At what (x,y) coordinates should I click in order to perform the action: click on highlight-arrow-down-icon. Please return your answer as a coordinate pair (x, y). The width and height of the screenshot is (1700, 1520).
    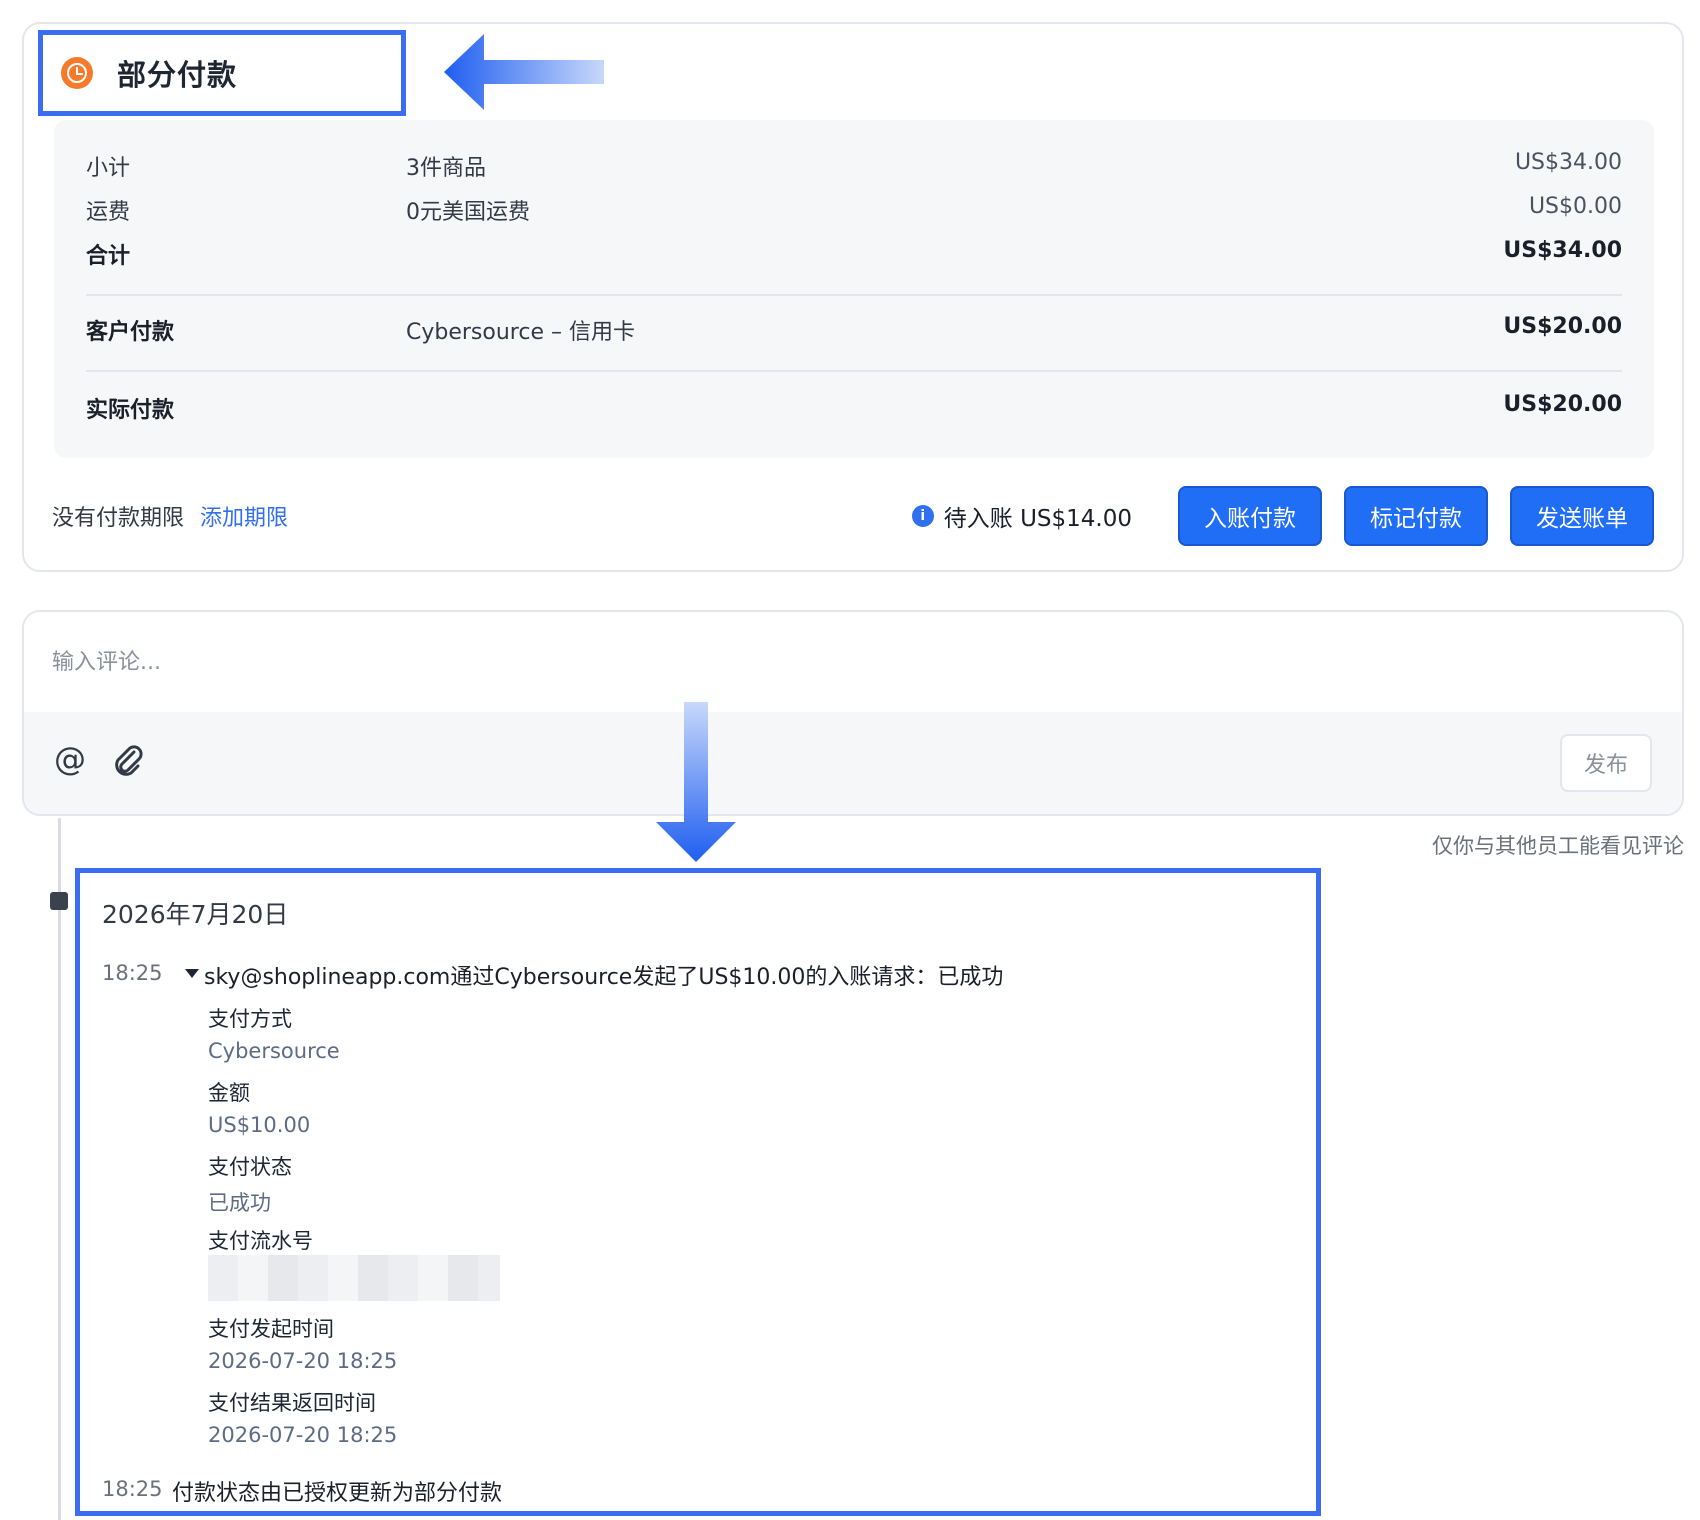
    Looking at the image, I should click on (696, 782).